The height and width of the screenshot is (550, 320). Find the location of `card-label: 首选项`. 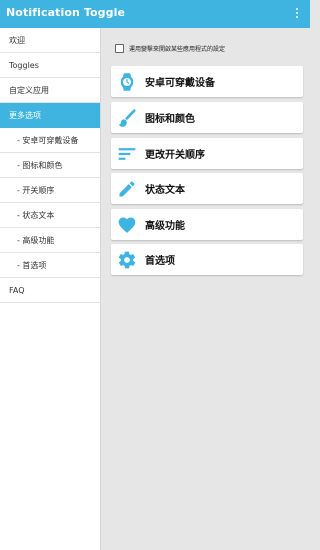

card-label: 首选项 is located at coordinates (160, 261).